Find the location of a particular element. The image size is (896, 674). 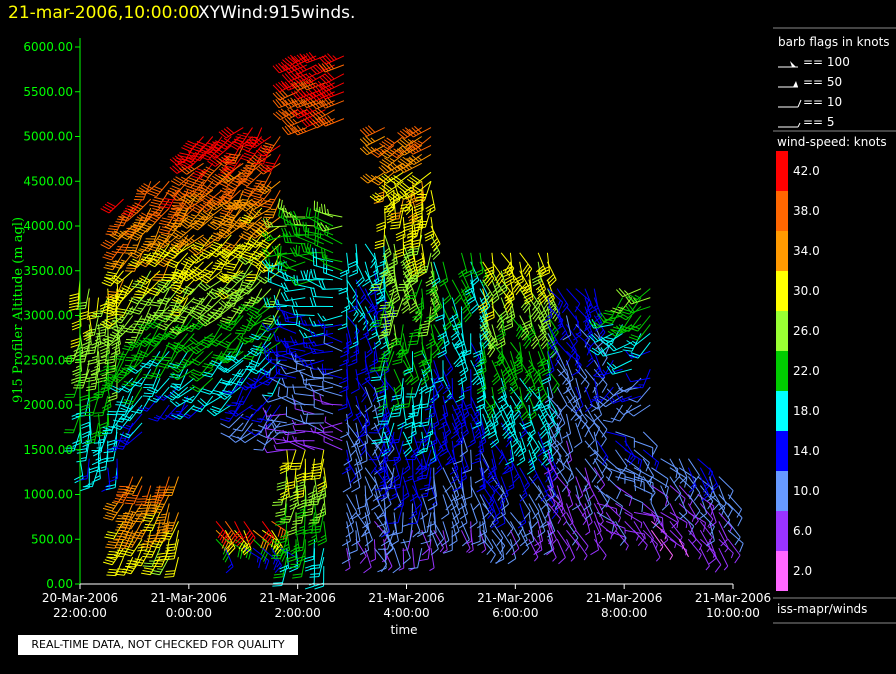

title-product: XYWind:915winds. is located at coordinates (276, 13).